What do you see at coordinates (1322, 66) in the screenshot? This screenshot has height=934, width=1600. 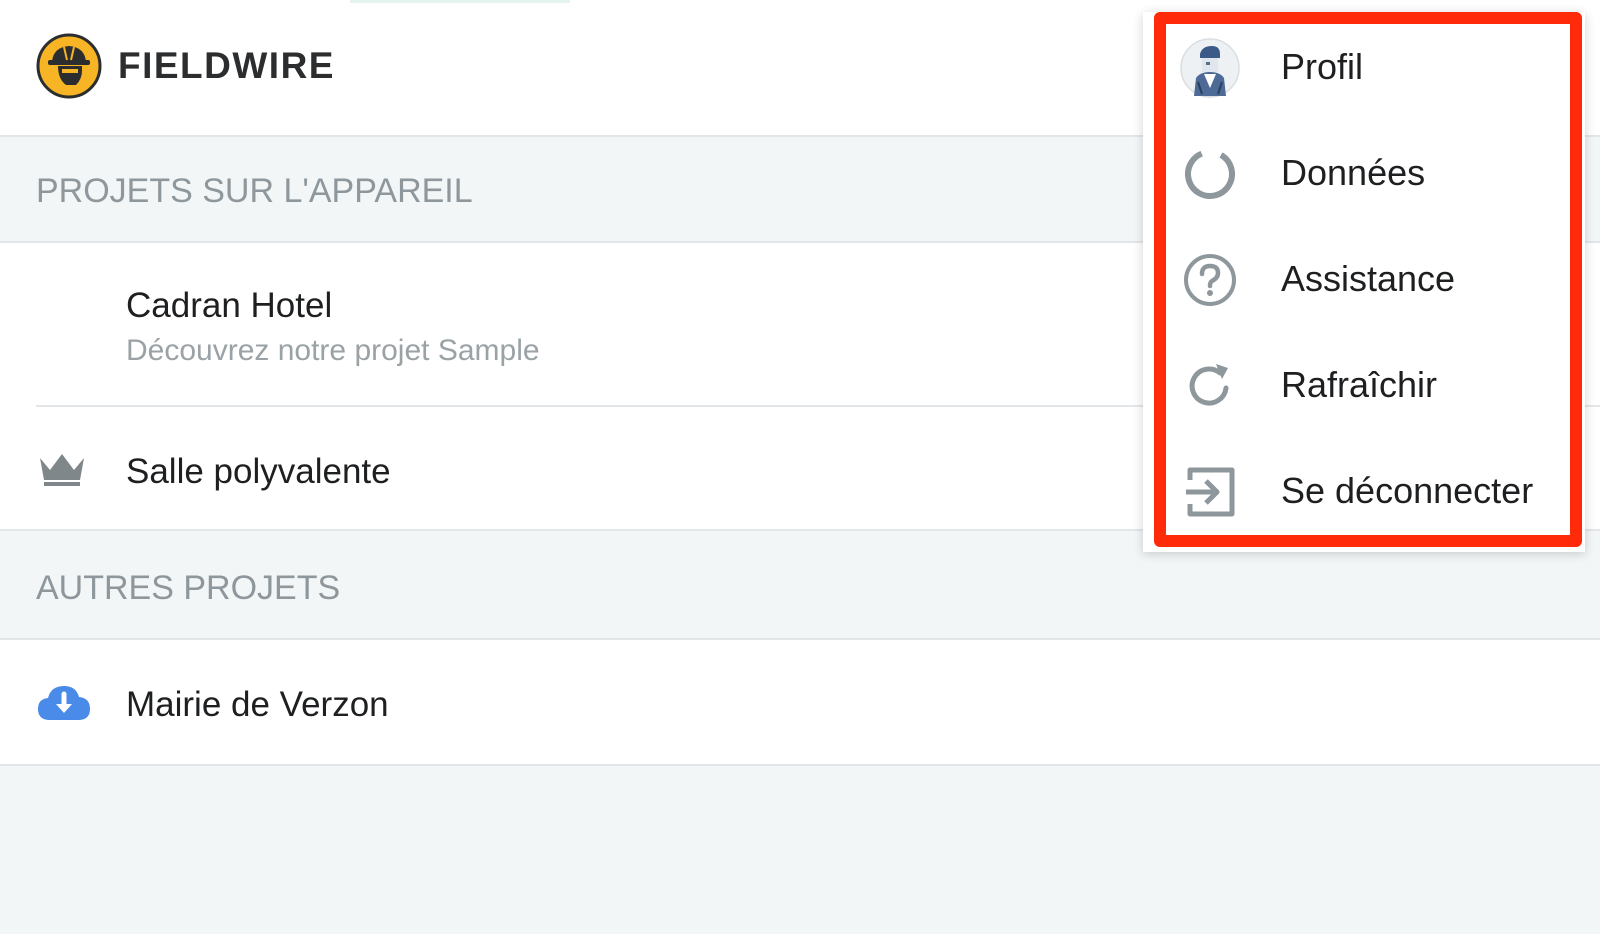 I see `menu-item-label: Profil` at bounding box center [1322, 66].